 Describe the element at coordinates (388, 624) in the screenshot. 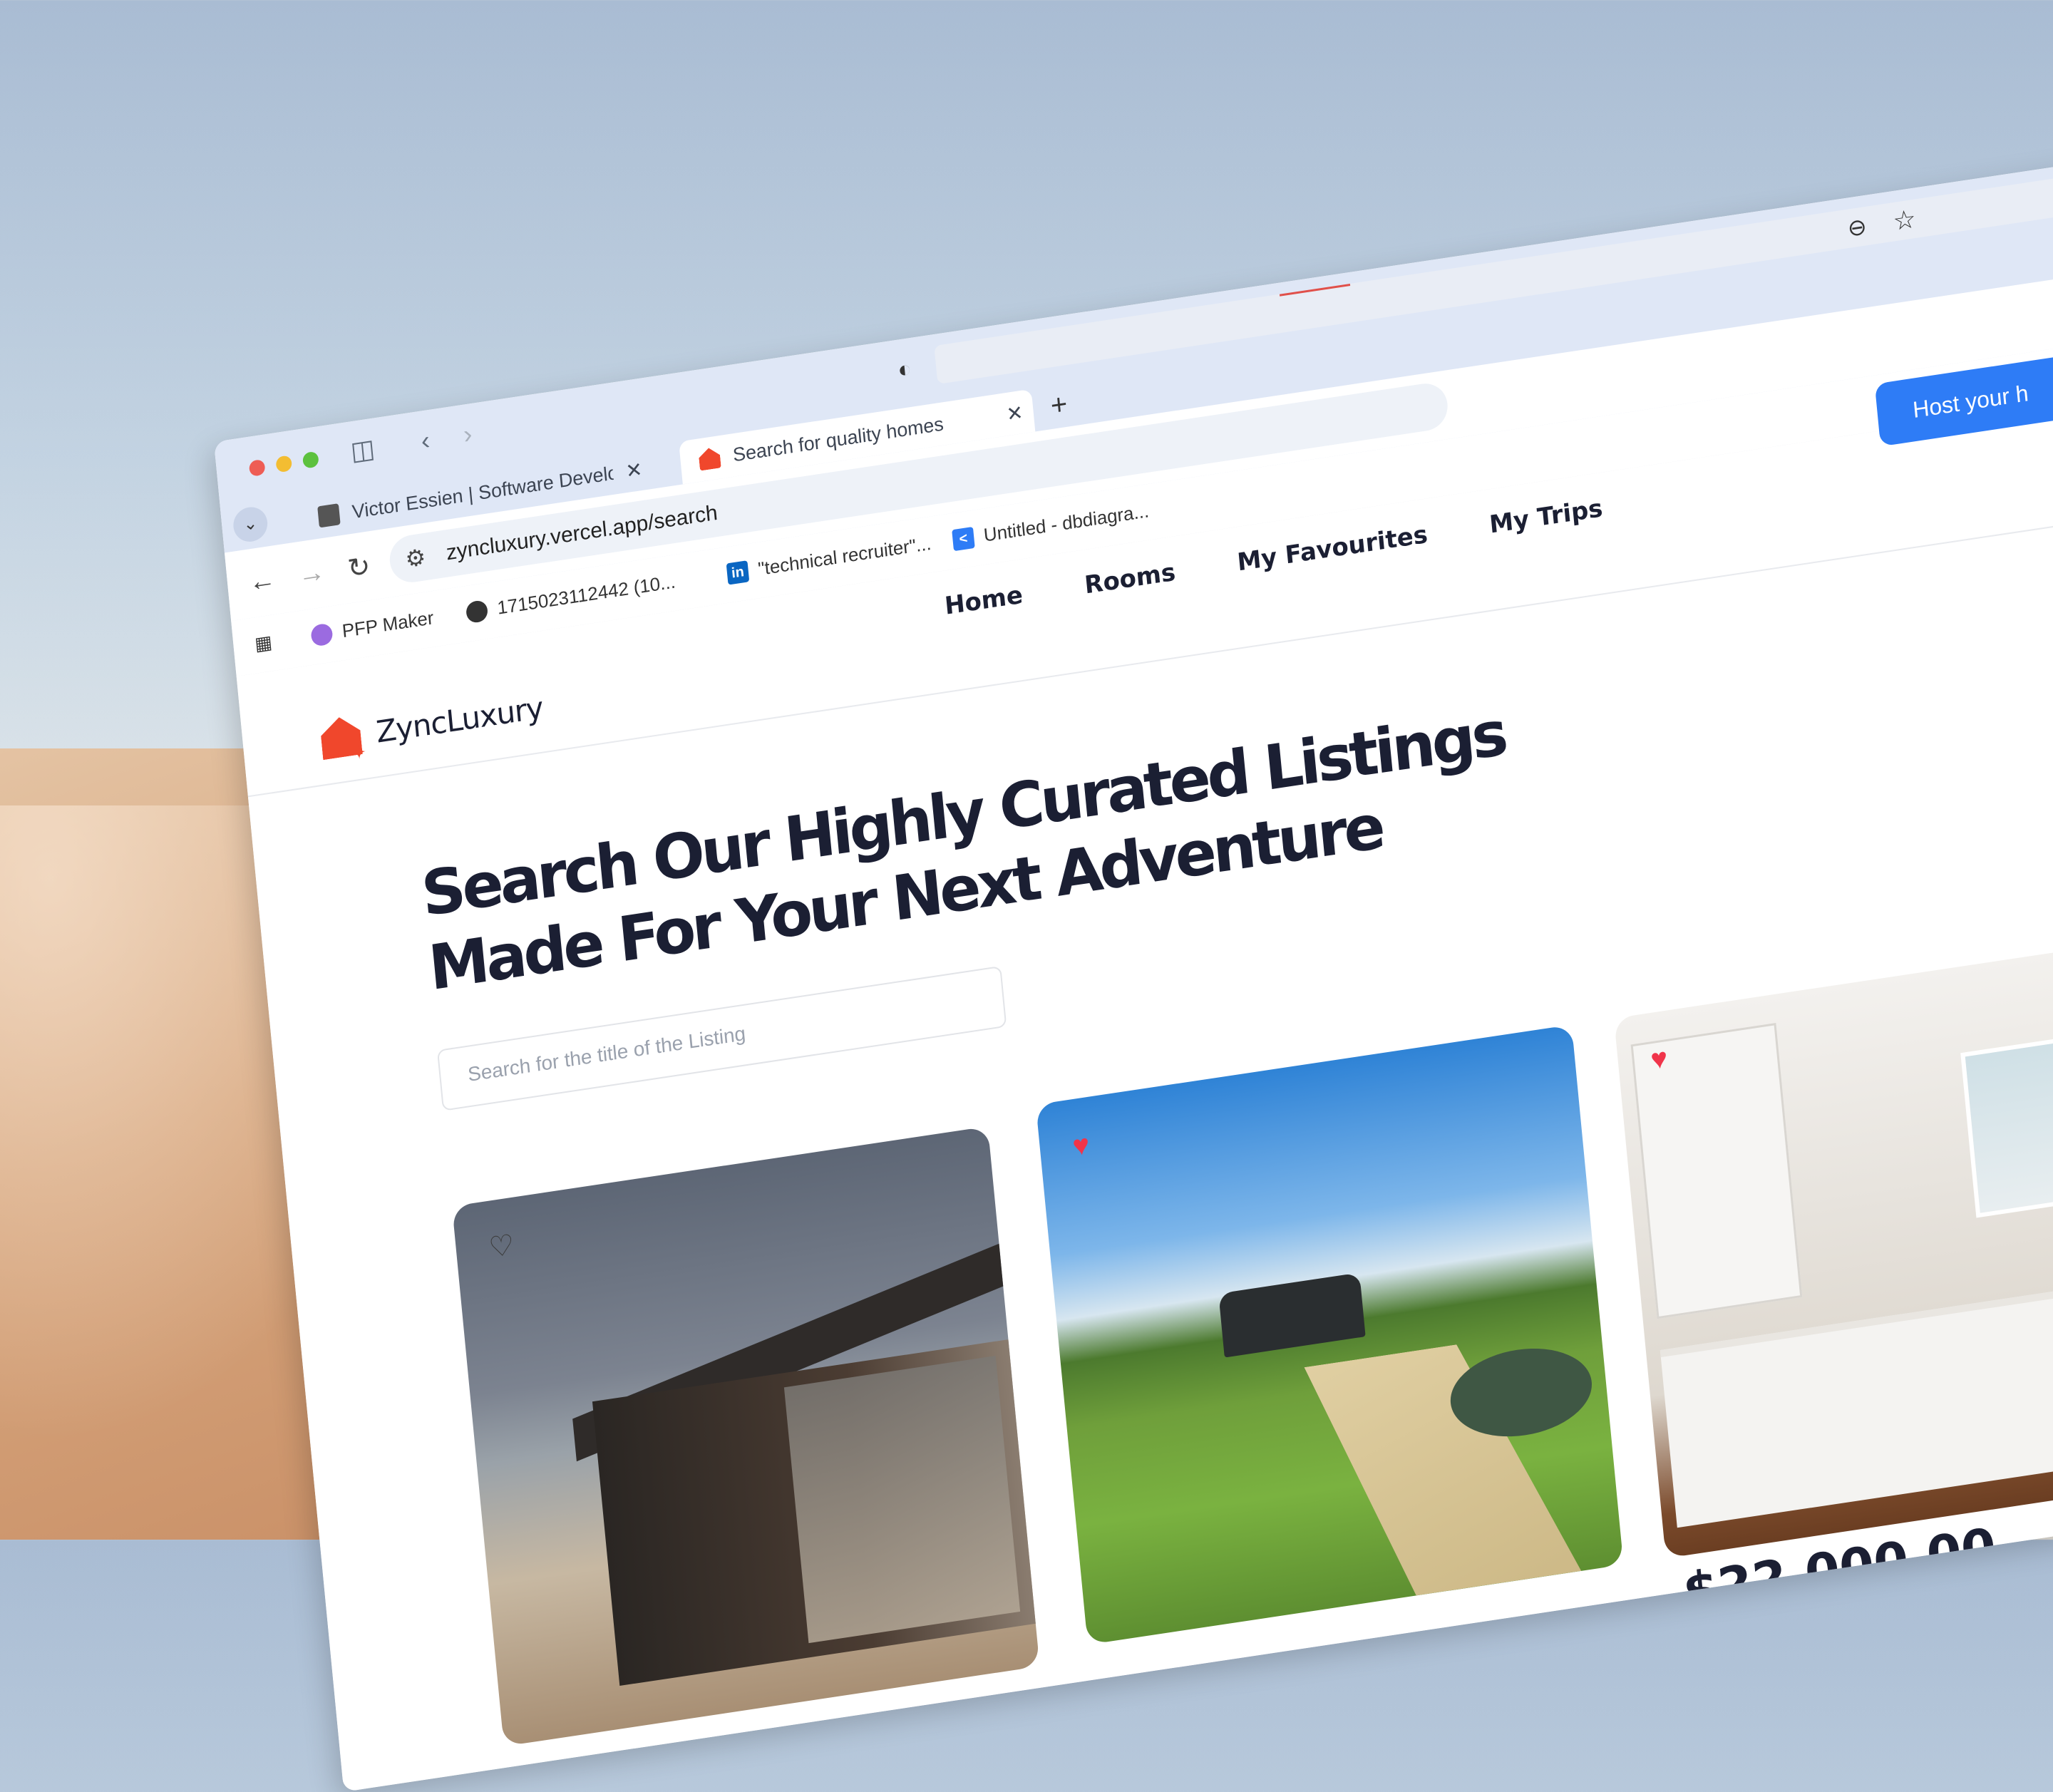

I see `bookmark-label: PFP Maker` at that location.